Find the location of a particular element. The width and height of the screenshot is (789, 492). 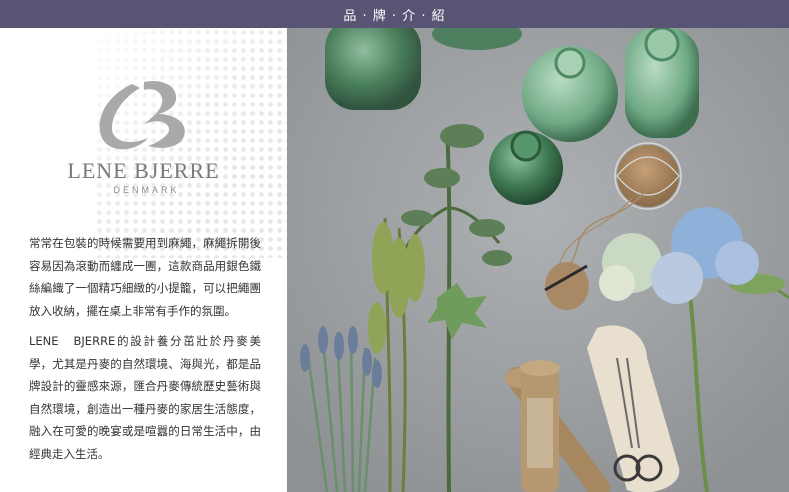

green-bottle-large is located at coordinates (373, 69).